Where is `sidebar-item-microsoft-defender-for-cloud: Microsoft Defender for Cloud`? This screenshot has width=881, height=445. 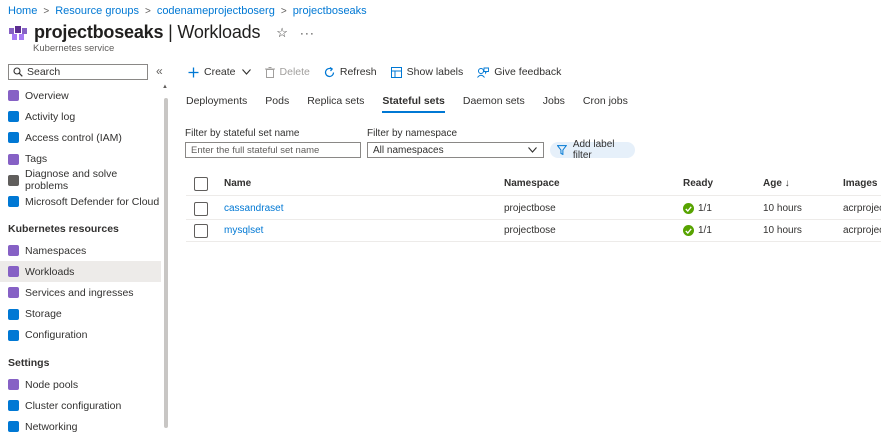 sidebar-item-microsoft-defender-for-cloud: Microsoft Defender for Cloud is located at coordinates (80, 201).